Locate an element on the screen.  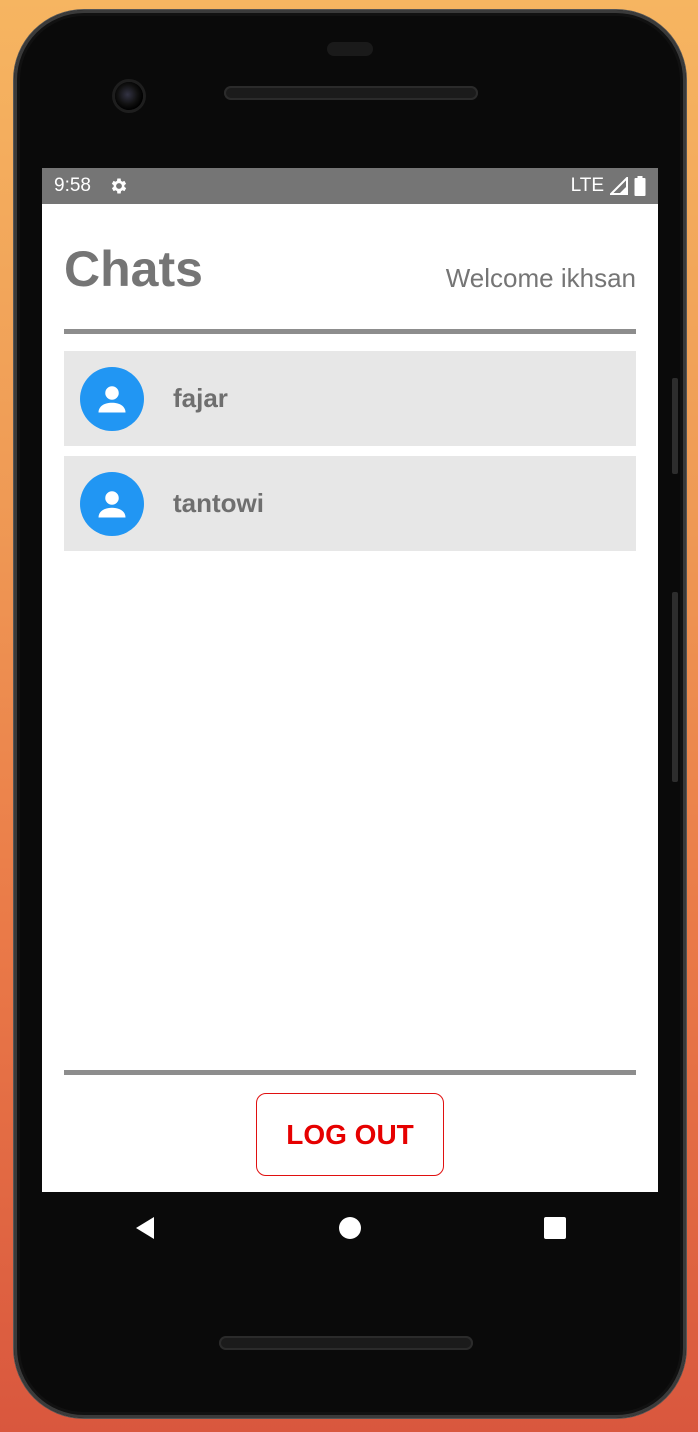
power-button is located at coordinates (675, 687).